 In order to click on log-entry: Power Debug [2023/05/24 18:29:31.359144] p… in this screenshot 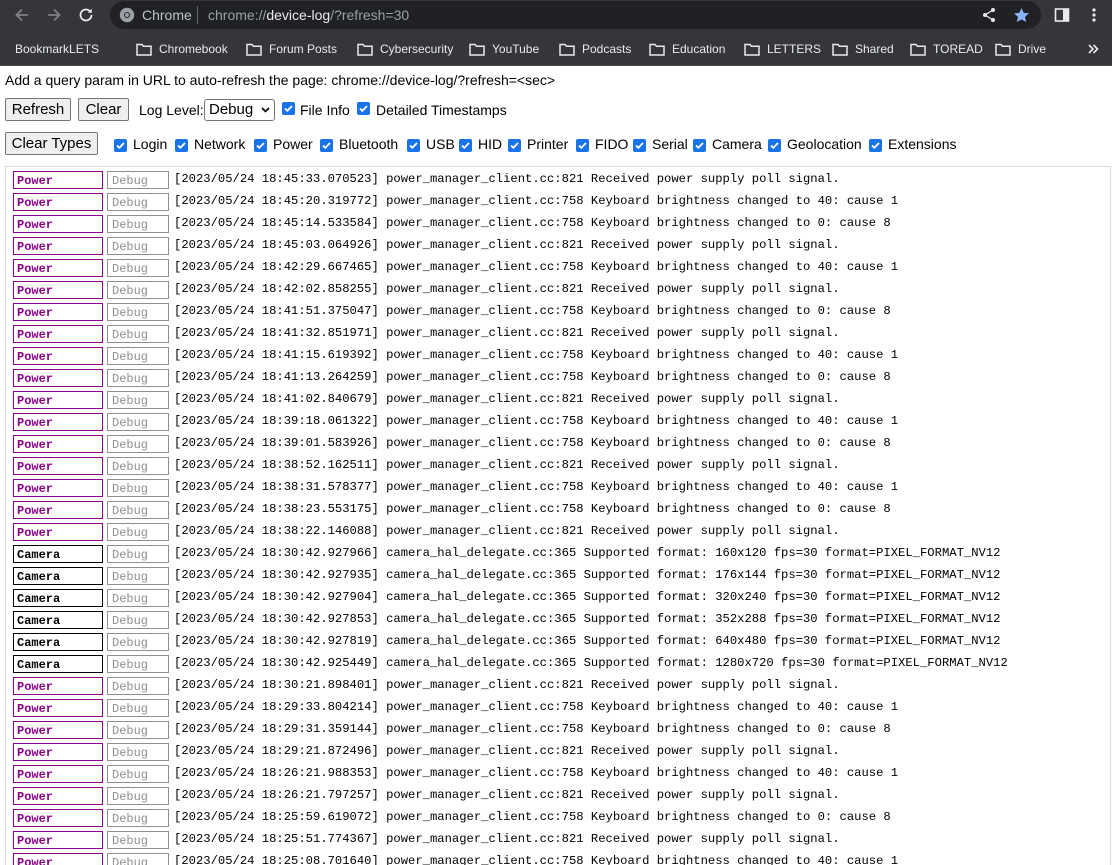, I will do `click(558, 728)`.